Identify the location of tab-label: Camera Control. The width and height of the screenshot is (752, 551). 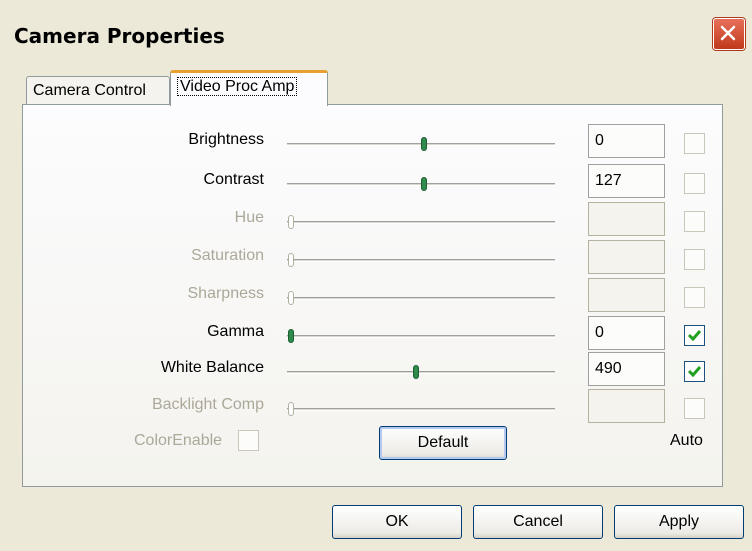
(89, 90).